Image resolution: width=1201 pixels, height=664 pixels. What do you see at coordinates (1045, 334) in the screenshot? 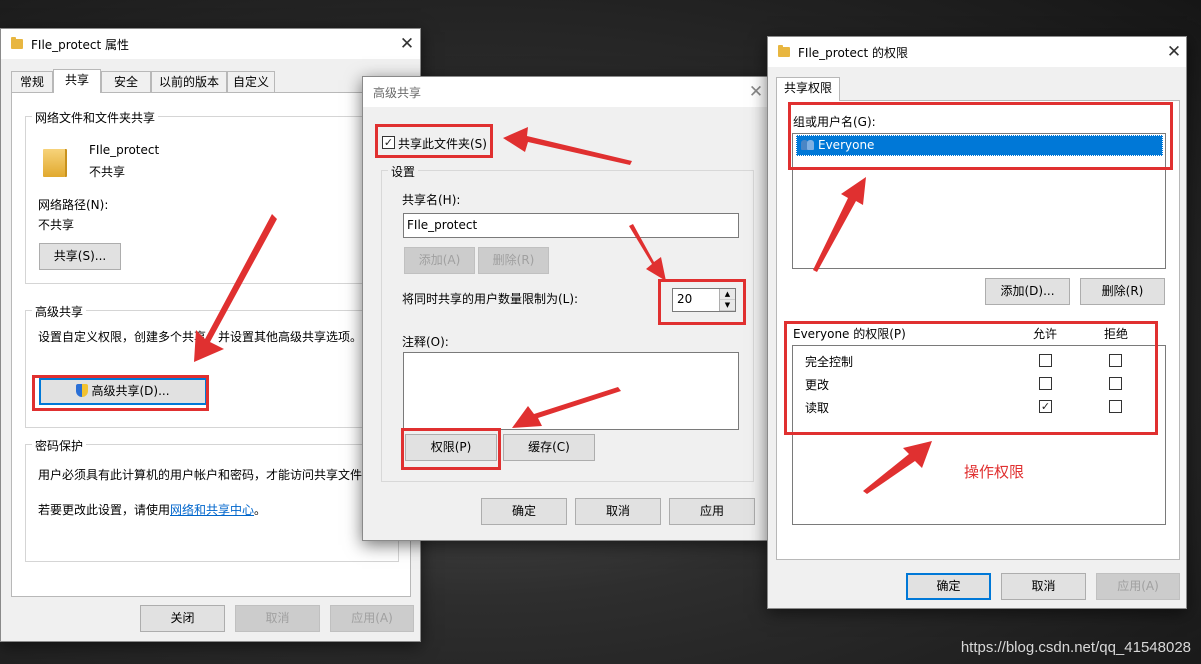
I see `allow-header: 允许` at bounding box center [1045, 334].